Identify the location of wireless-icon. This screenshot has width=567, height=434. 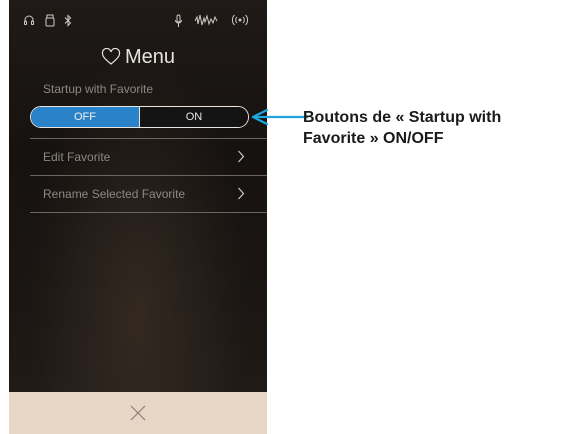
(240, 21).